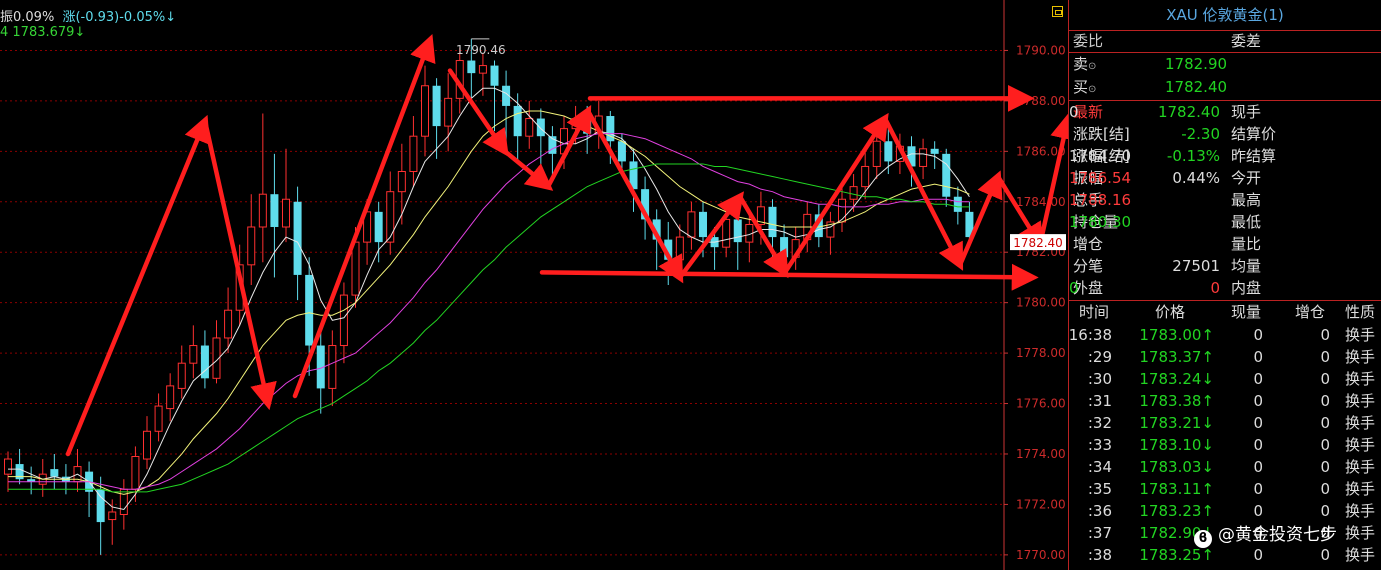 The image size is (1381, 570). What do you see at coordinates (1099, 555) in the screenshot?
I see `trade-time: :38` at bounding box center [1099, 555].